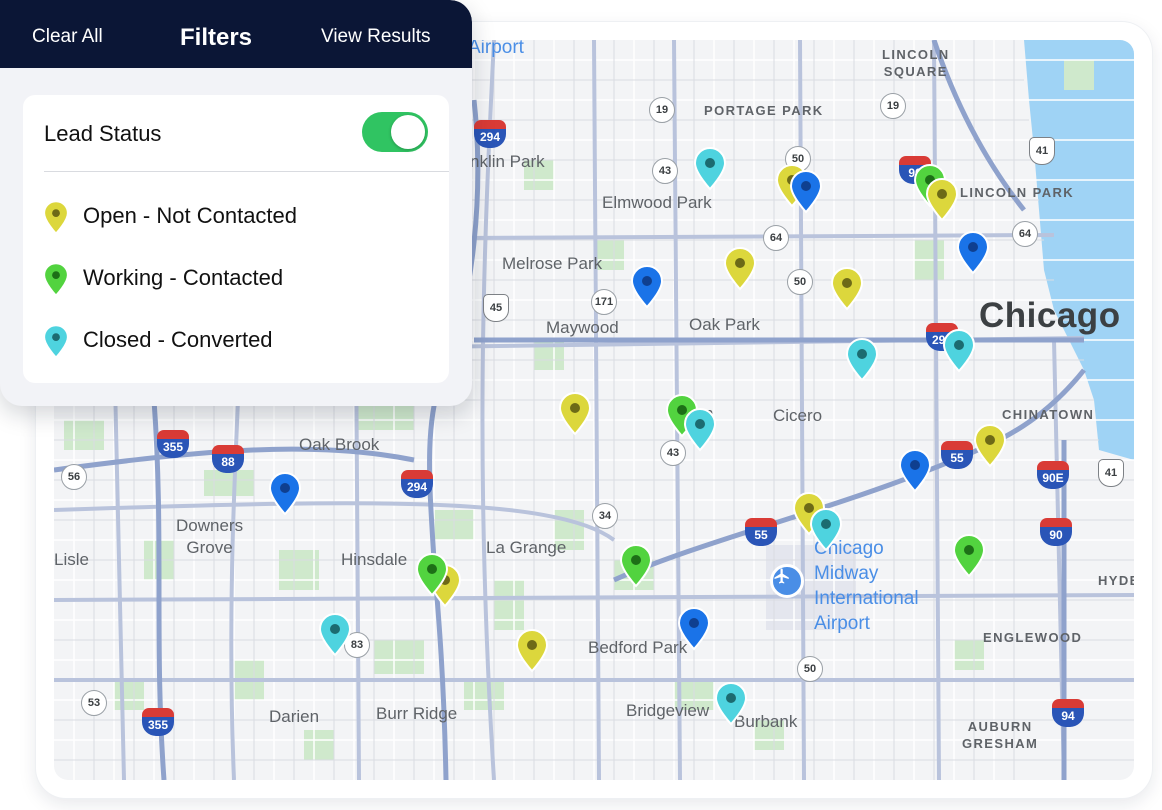 Image resolution: width=1162 pixels, height=810 pixels. I want to click on place-label: Bedford Park, so click(638, 647).